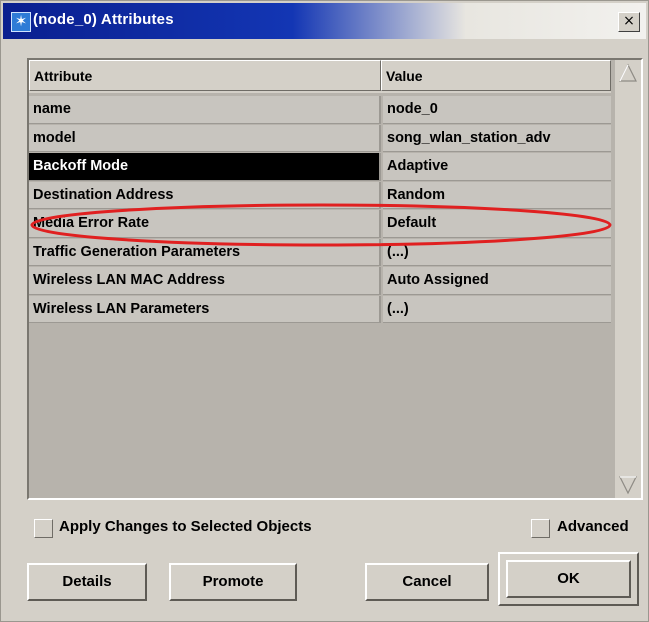  I want to click on table-row: Traffic Generation Parameters (...), so click(320, 253).